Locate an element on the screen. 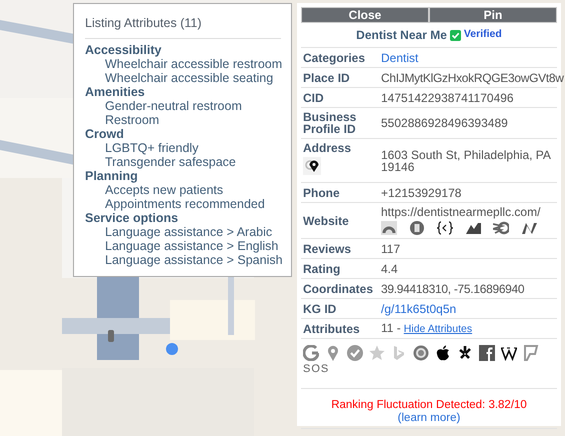 The image size is (565, 436). learn-more-link: (learn more) is located at coordinates (429, 418).